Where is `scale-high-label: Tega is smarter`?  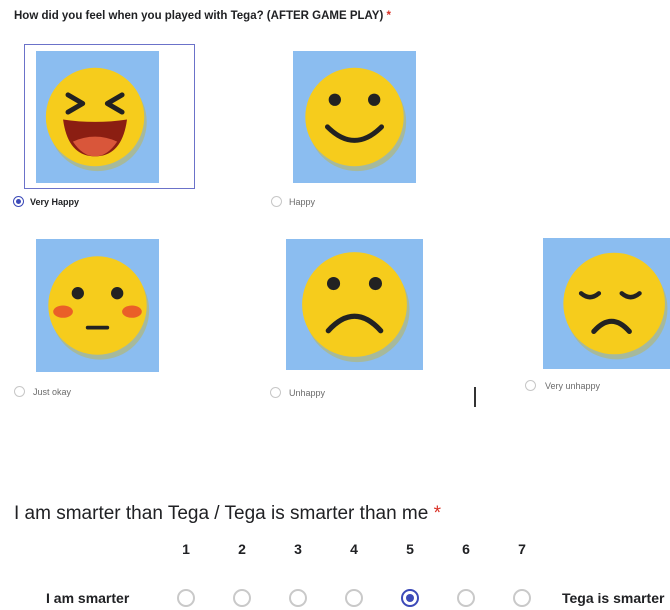 scale-high-label: Tega is smarter is located at coordinates (613, 598).